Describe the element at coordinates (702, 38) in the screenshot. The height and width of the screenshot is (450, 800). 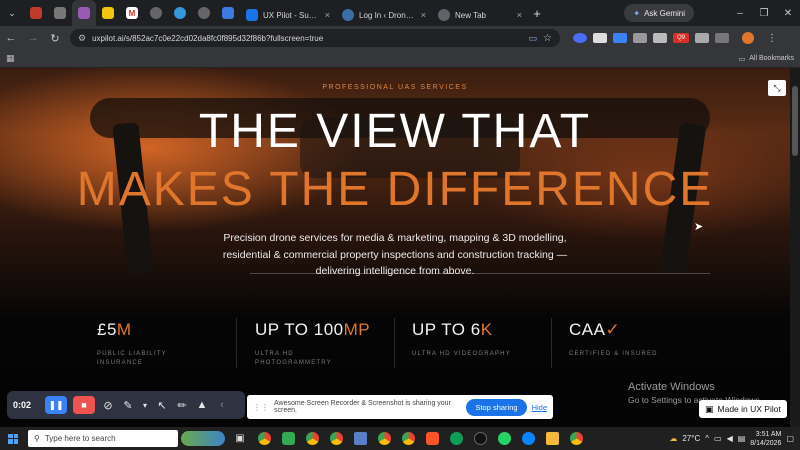
I see `puzzle-icon` at that location.